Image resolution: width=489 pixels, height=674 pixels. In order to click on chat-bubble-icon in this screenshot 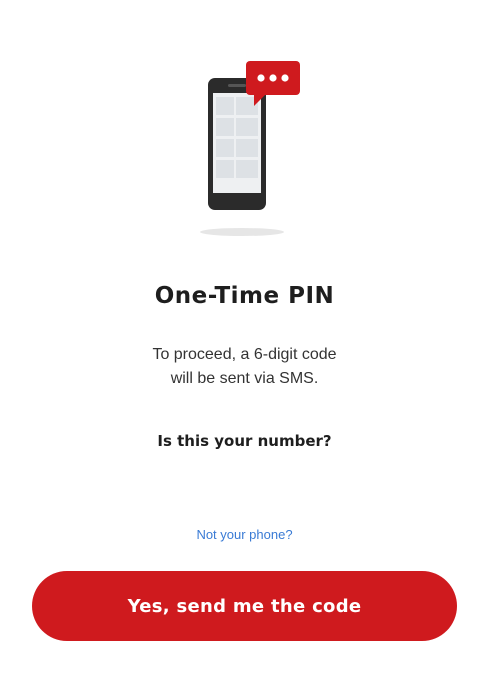, I will do `click(273, 83)`.